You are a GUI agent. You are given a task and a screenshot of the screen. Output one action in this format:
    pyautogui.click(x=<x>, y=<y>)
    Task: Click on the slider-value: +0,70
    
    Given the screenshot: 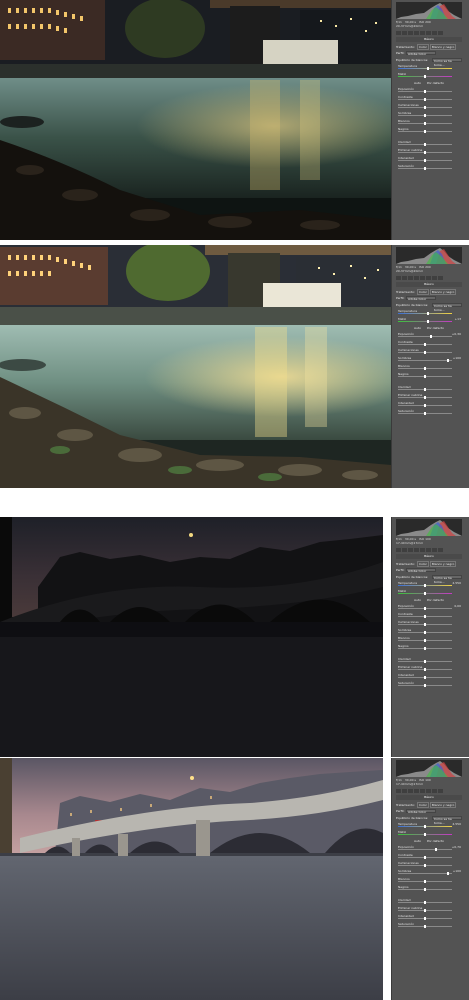 What is the action you would take?
    pyautogui.click(x=456, y=847)
    